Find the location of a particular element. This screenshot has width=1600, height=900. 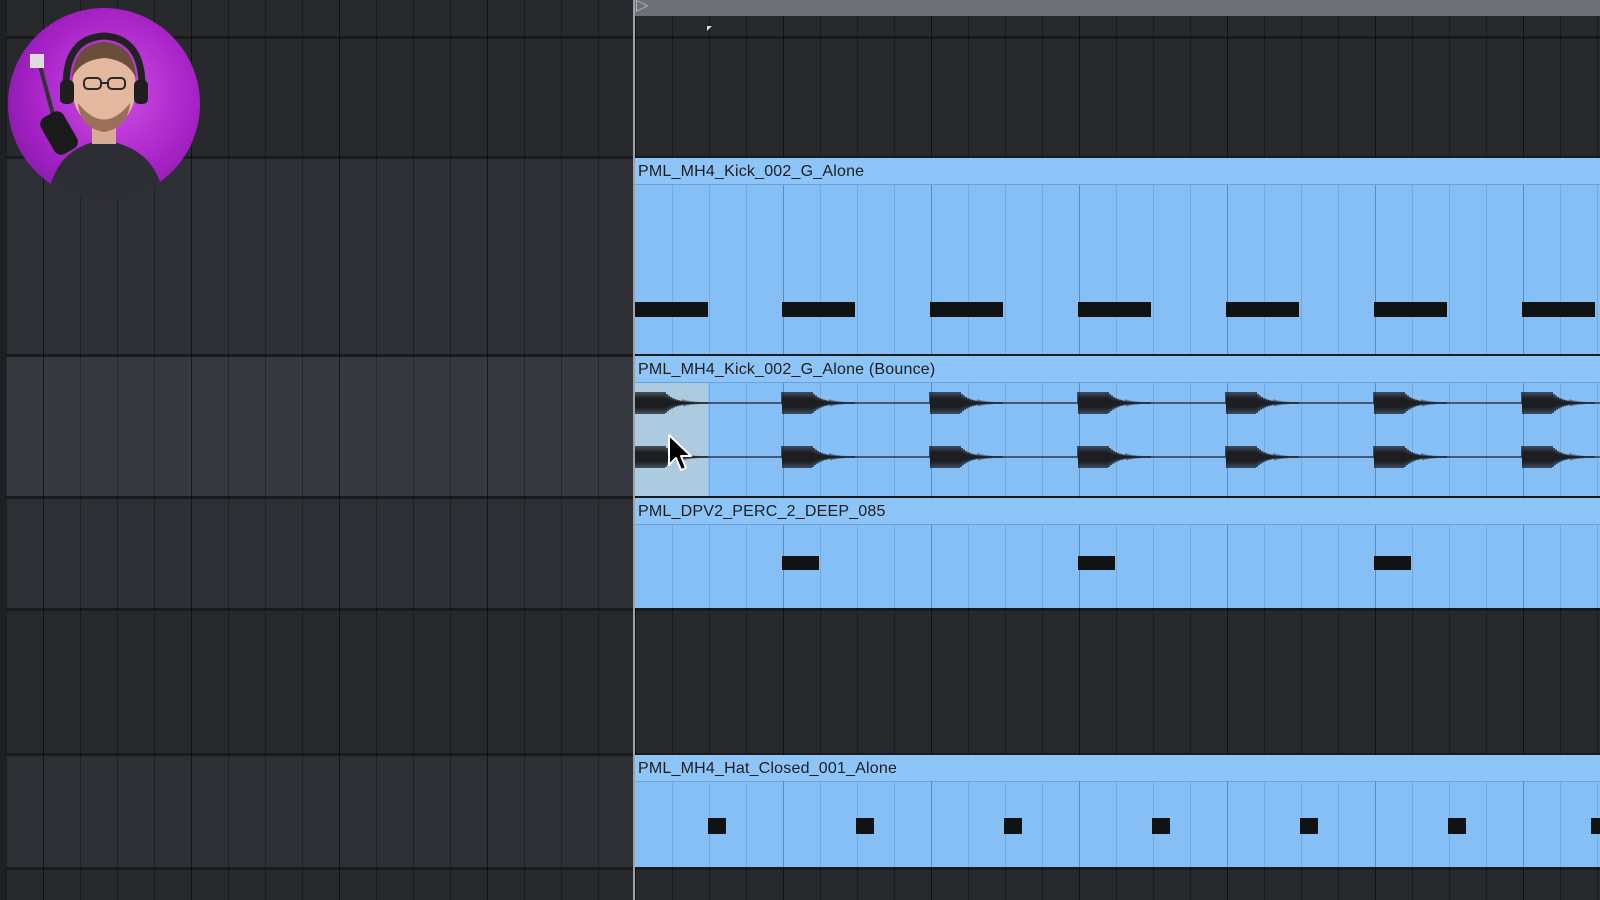

clip-header: PML_MH4_Kick_002_G_Alone (Bounce) is located at coordinates (1117, 369).